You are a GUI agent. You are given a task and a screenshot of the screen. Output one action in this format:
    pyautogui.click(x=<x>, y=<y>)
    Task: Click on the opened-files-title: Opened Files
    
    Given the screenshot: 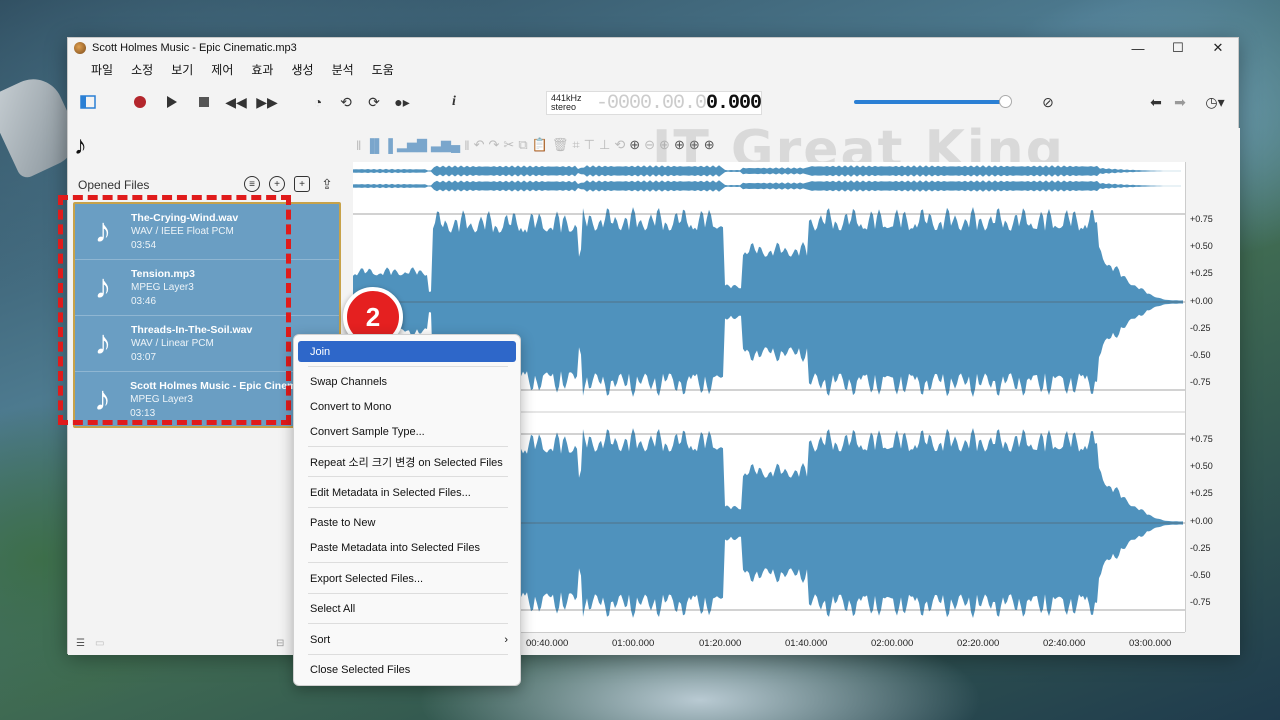 What is the action you would take?
    pyautogui.click(x=114, y=185)
    